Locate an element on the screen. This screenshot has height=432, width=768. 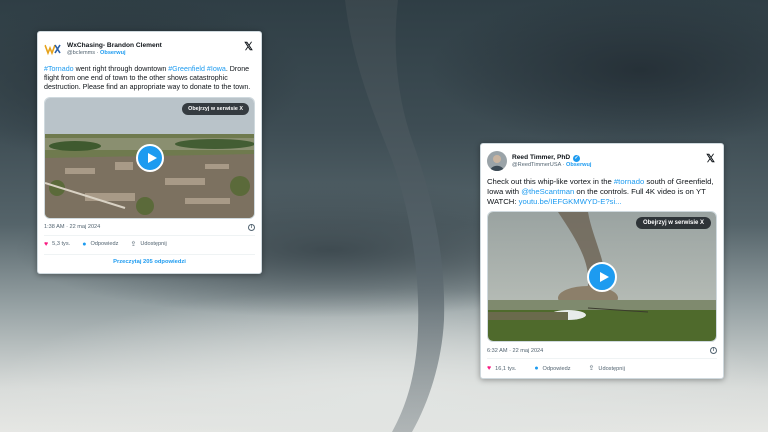
tweet-actions: ♥ 16,1 tys. ● Odpowiedz ⇪ Udostępnij is located at coordinates (602, 368).